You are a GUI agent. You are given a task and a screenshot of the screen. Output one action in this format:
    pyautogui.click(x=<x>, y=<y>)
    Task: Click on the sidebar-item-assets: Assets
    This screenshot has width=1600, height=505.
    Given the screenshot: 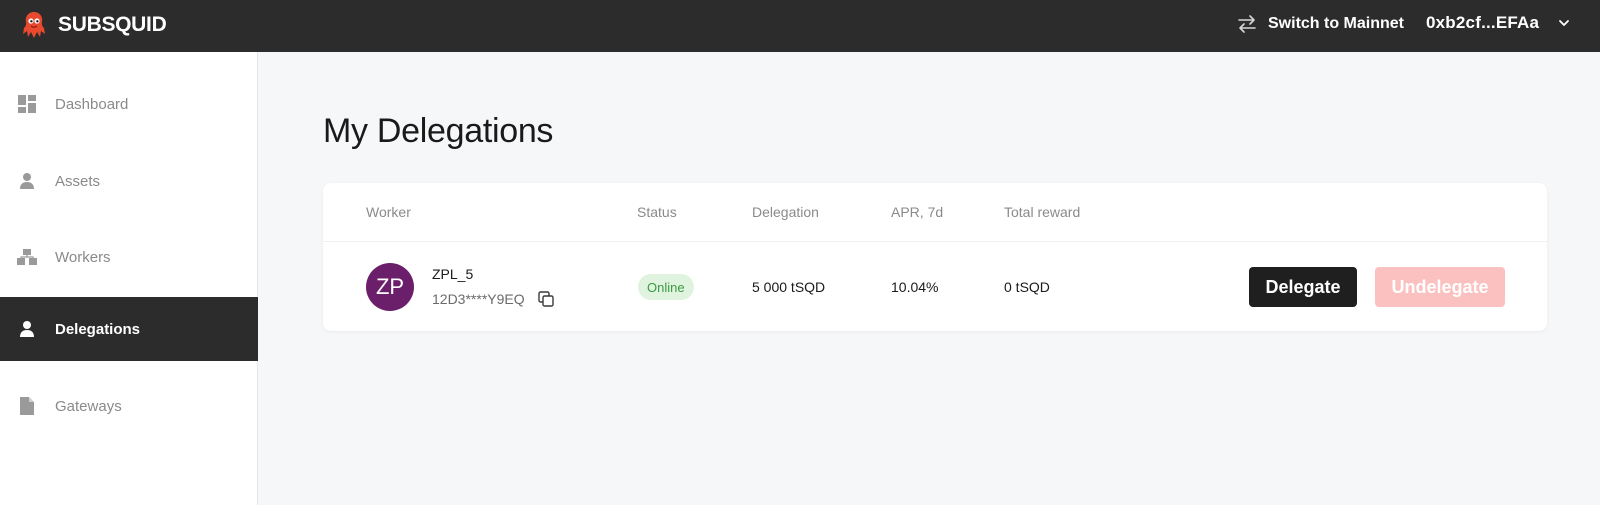 What is the action you would take?
    pyautogui.click(x=129, y=181)
    